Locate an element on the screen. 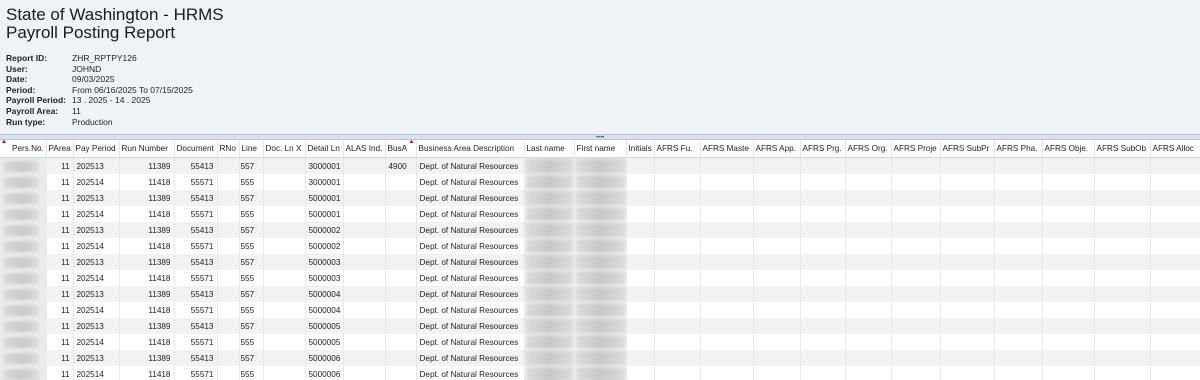 This screenshot has width=1200, height=380. column-header: AFRS Alloc is located at coordinates (1175, 149).